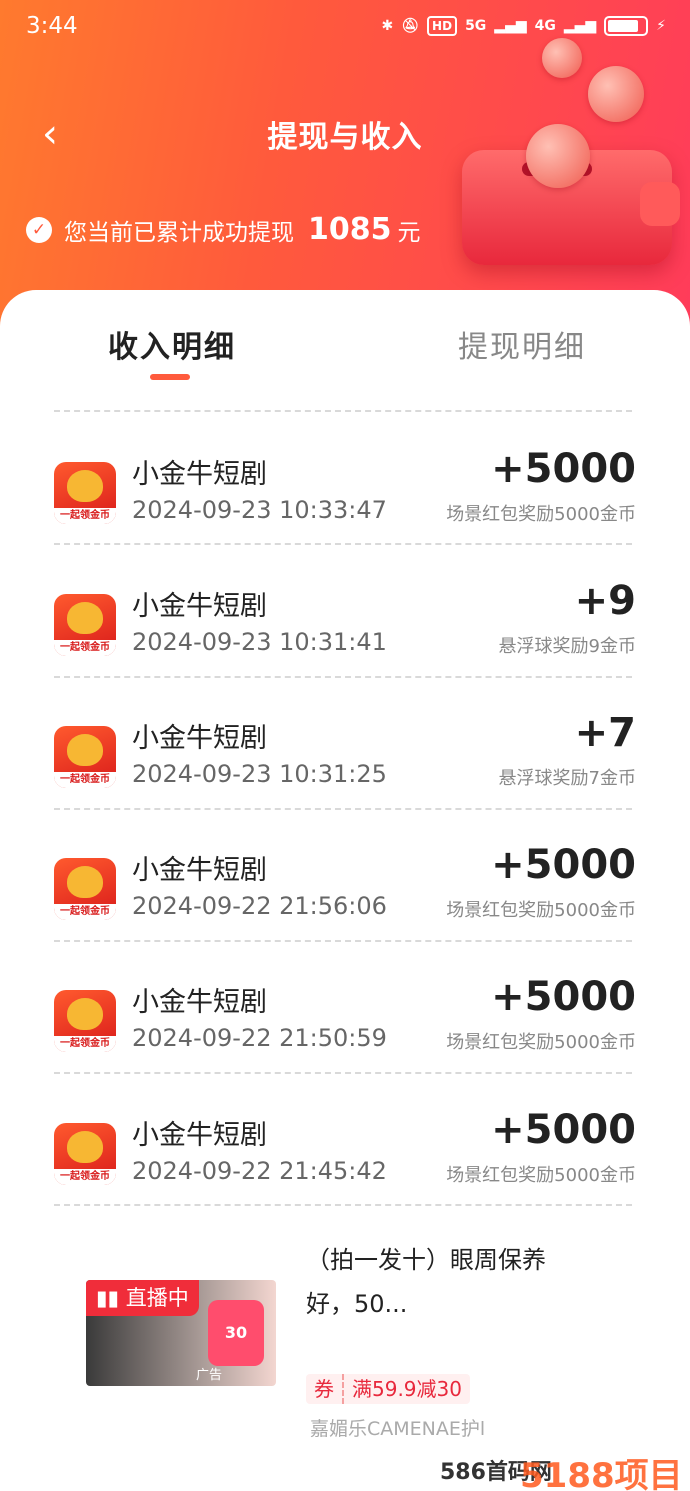 Image resolution: width=690 pixels, height=1491 pixels. Describe the element at coordinates (52, 26) in the screenshot. I see `status-time: 3:44` at that location.